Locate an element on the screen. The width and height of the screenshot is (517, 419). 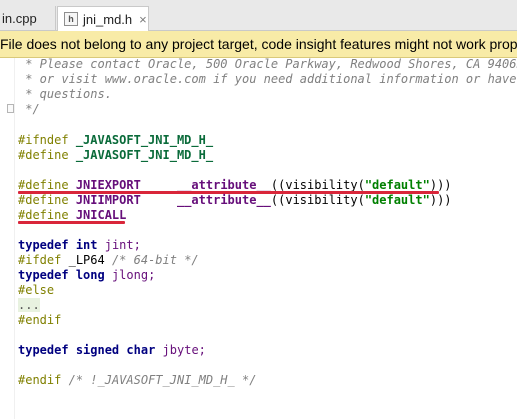
code-line: #else is located at coordinates (36, 290).